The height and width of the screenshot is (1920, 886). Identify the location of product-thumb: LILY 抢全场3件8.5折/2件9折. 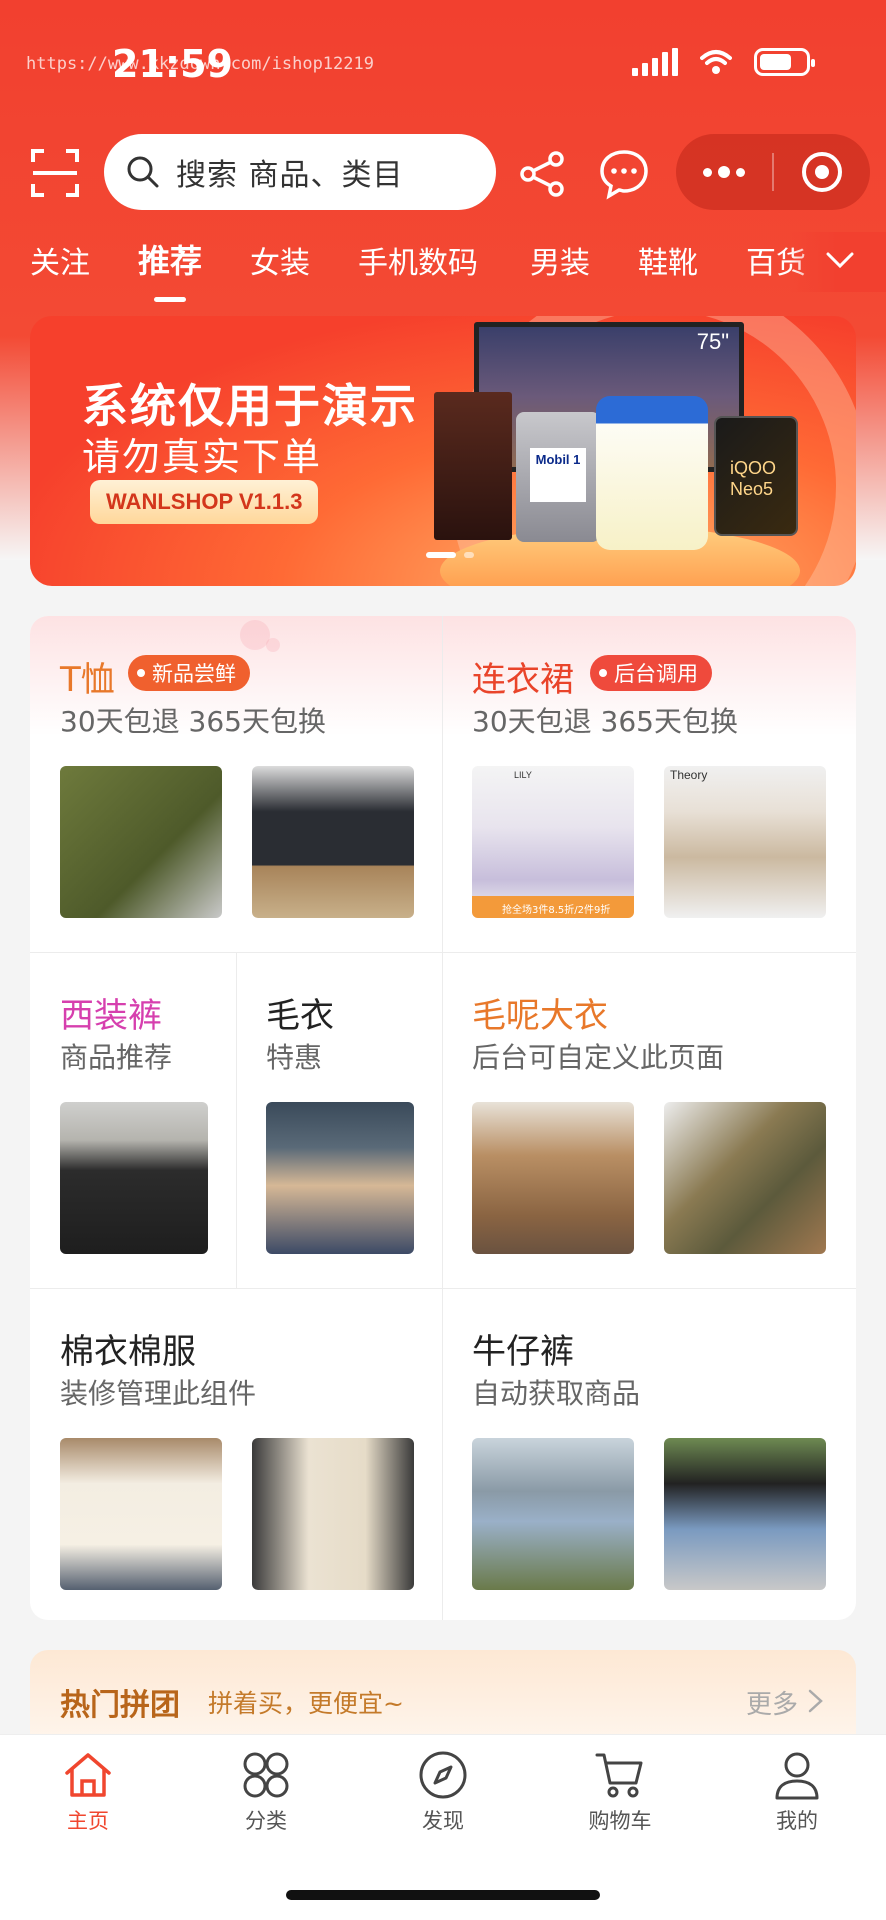
(553, 842).